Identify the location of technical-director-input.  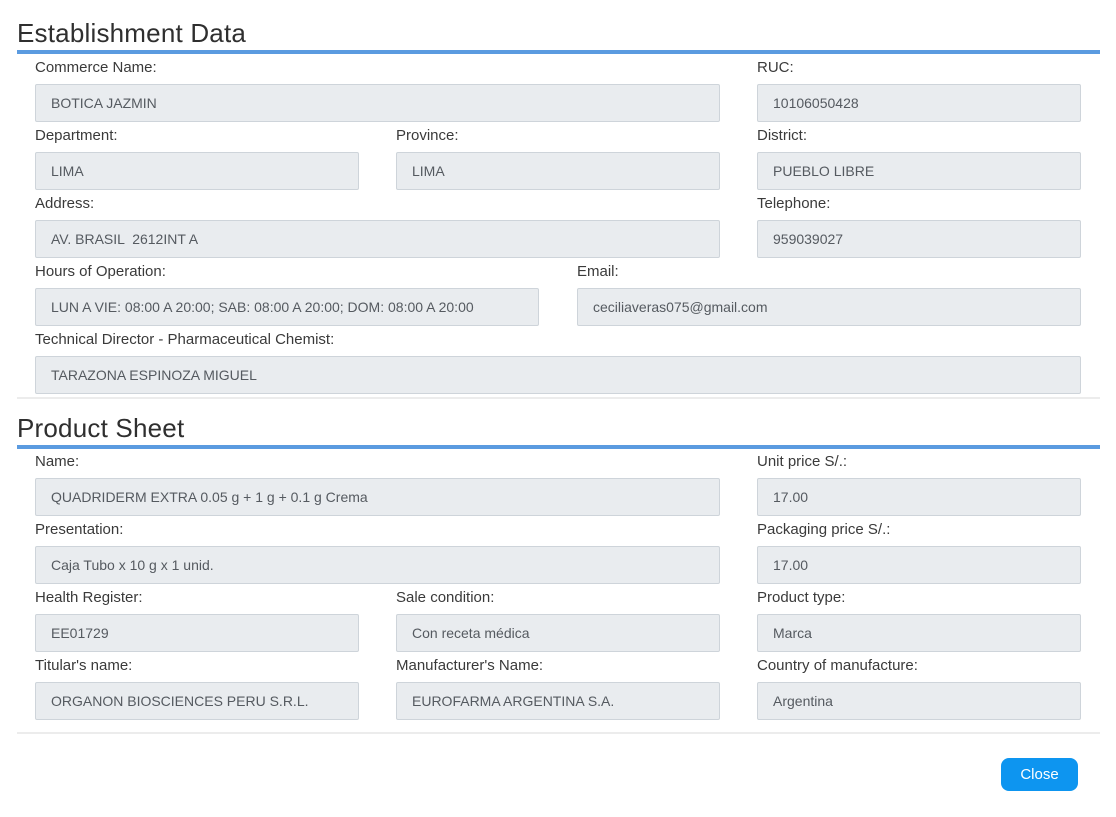
(558, 375).